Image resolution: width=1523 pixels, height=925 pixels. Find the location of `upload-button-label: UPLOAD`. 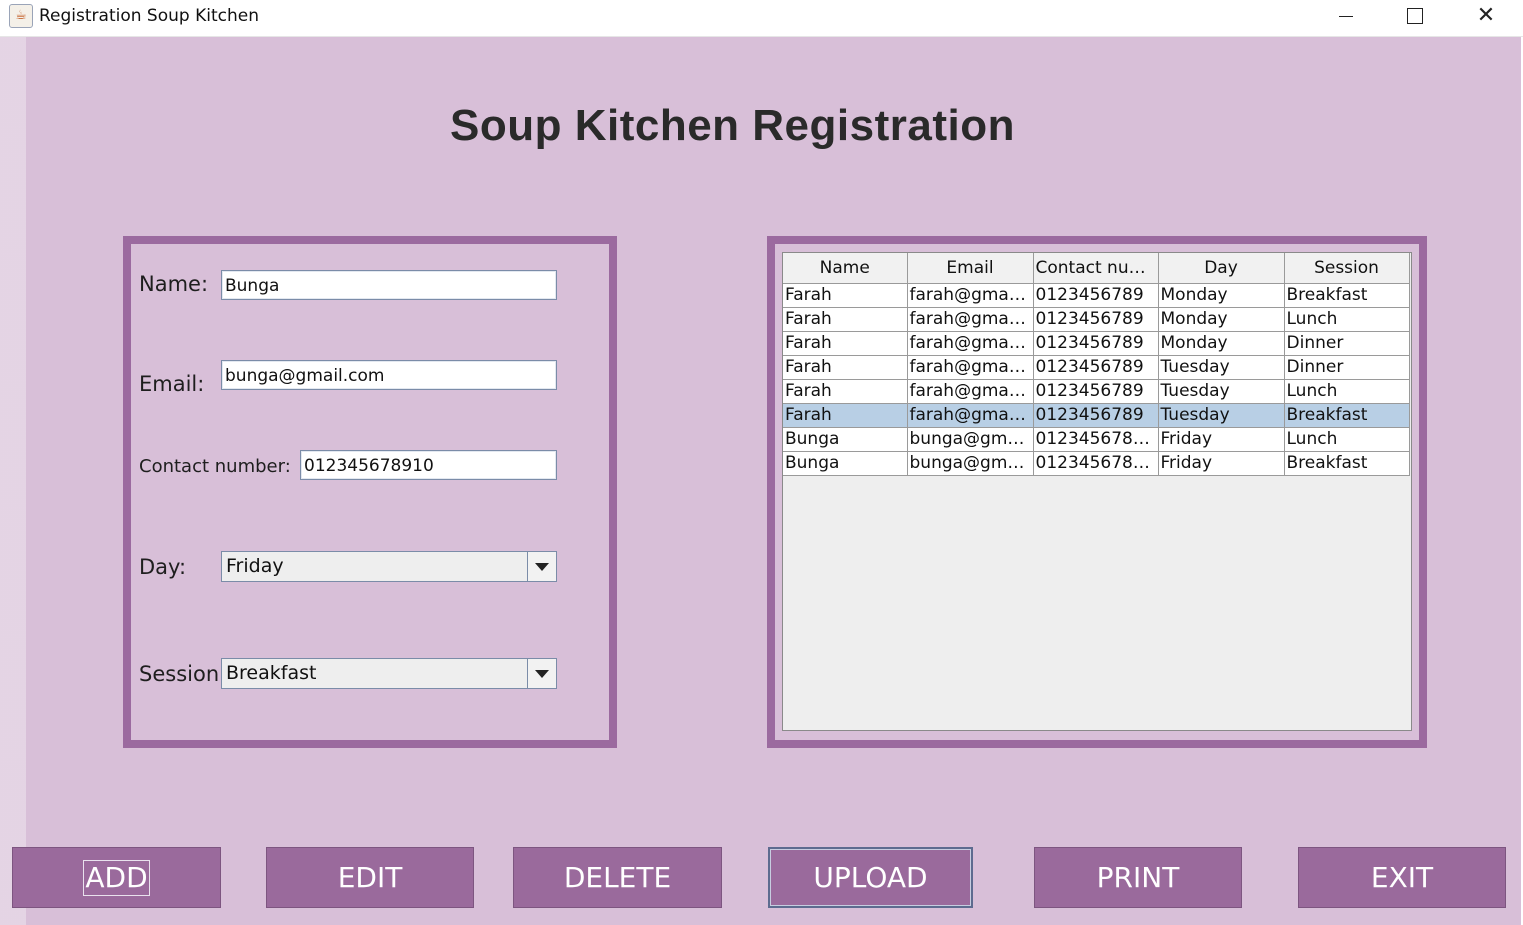

upload-button-label: UPLOAD is located at coordinates (870, 877).